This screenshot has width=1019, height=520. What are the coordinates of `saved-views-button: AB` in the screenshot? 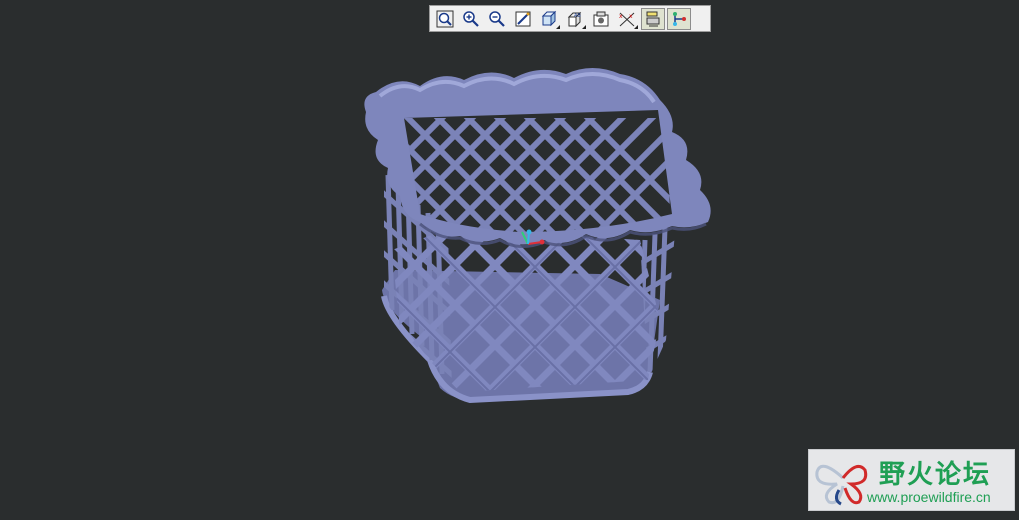 It's located at (575, 19).